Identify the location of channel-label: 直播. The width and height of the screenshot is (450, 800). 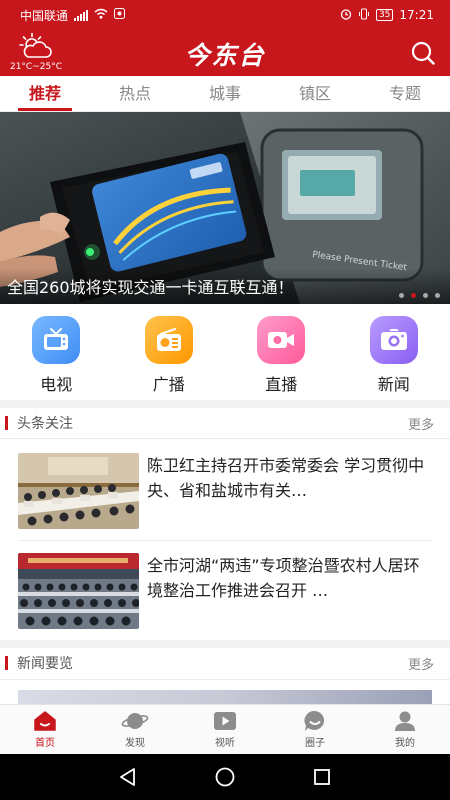
(281, 384).